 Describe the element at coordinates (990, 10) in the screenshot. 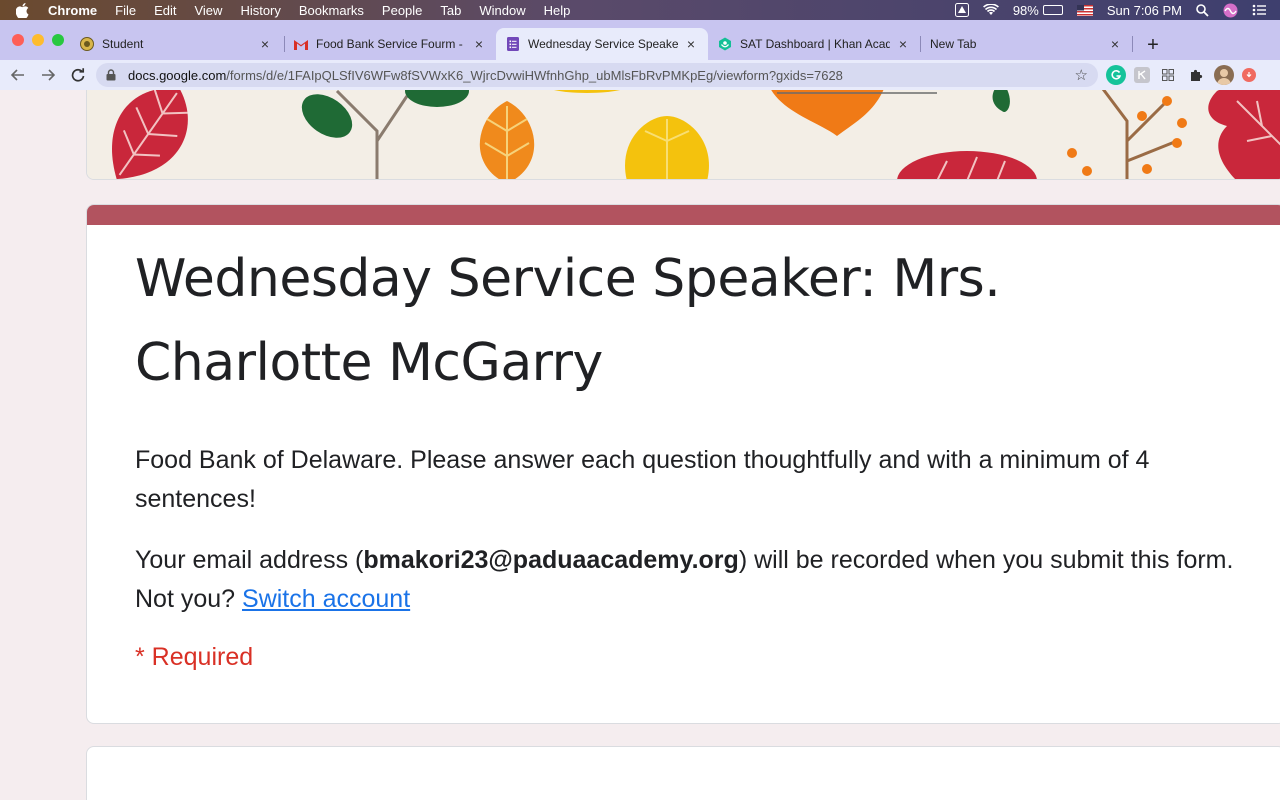

I see `wifi-icon` at that location.